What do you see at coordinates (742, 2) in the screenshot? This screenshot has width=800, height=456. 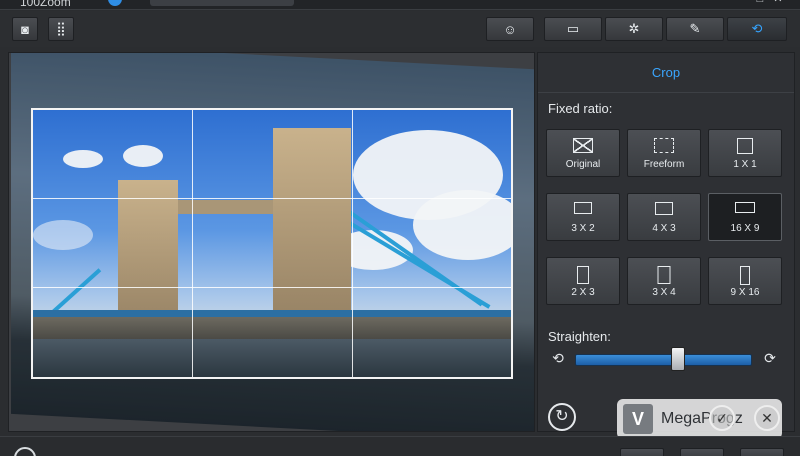 I see `minimize-button: –` at bounding box center [742, 2].